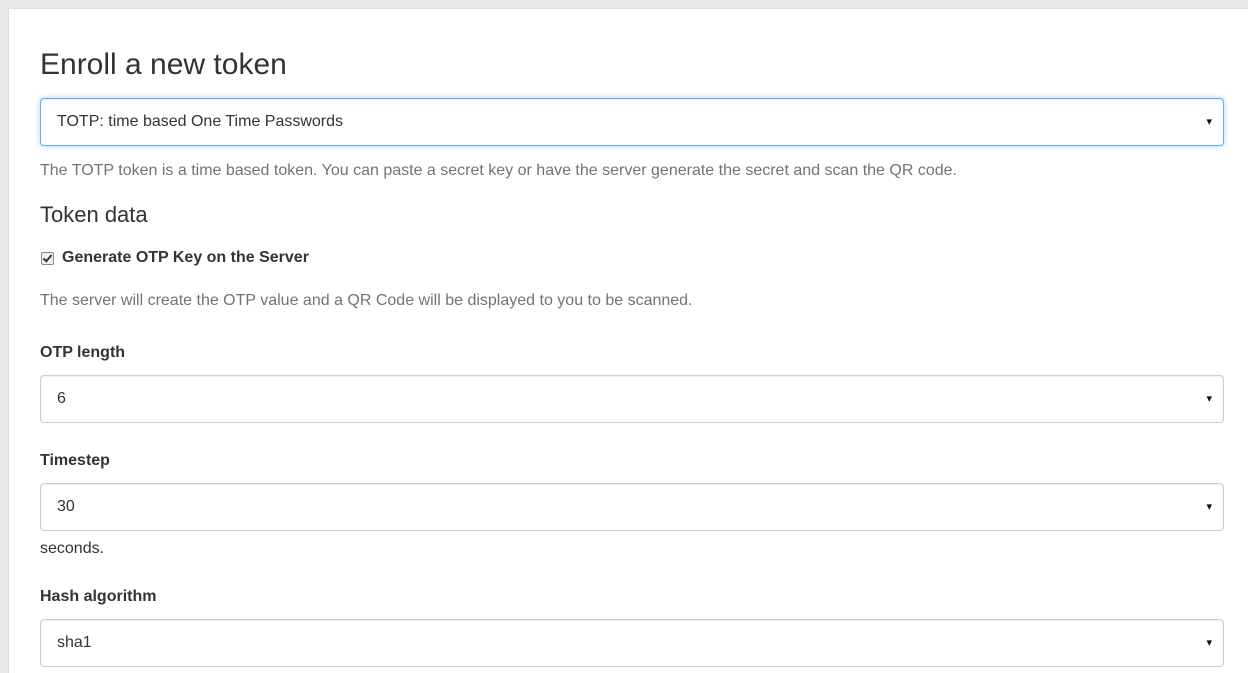 The height and width of the screenshot is (673, 1248). I want to click on generate-key-label: Generate OTP Key on the Server, so click(185, 258).